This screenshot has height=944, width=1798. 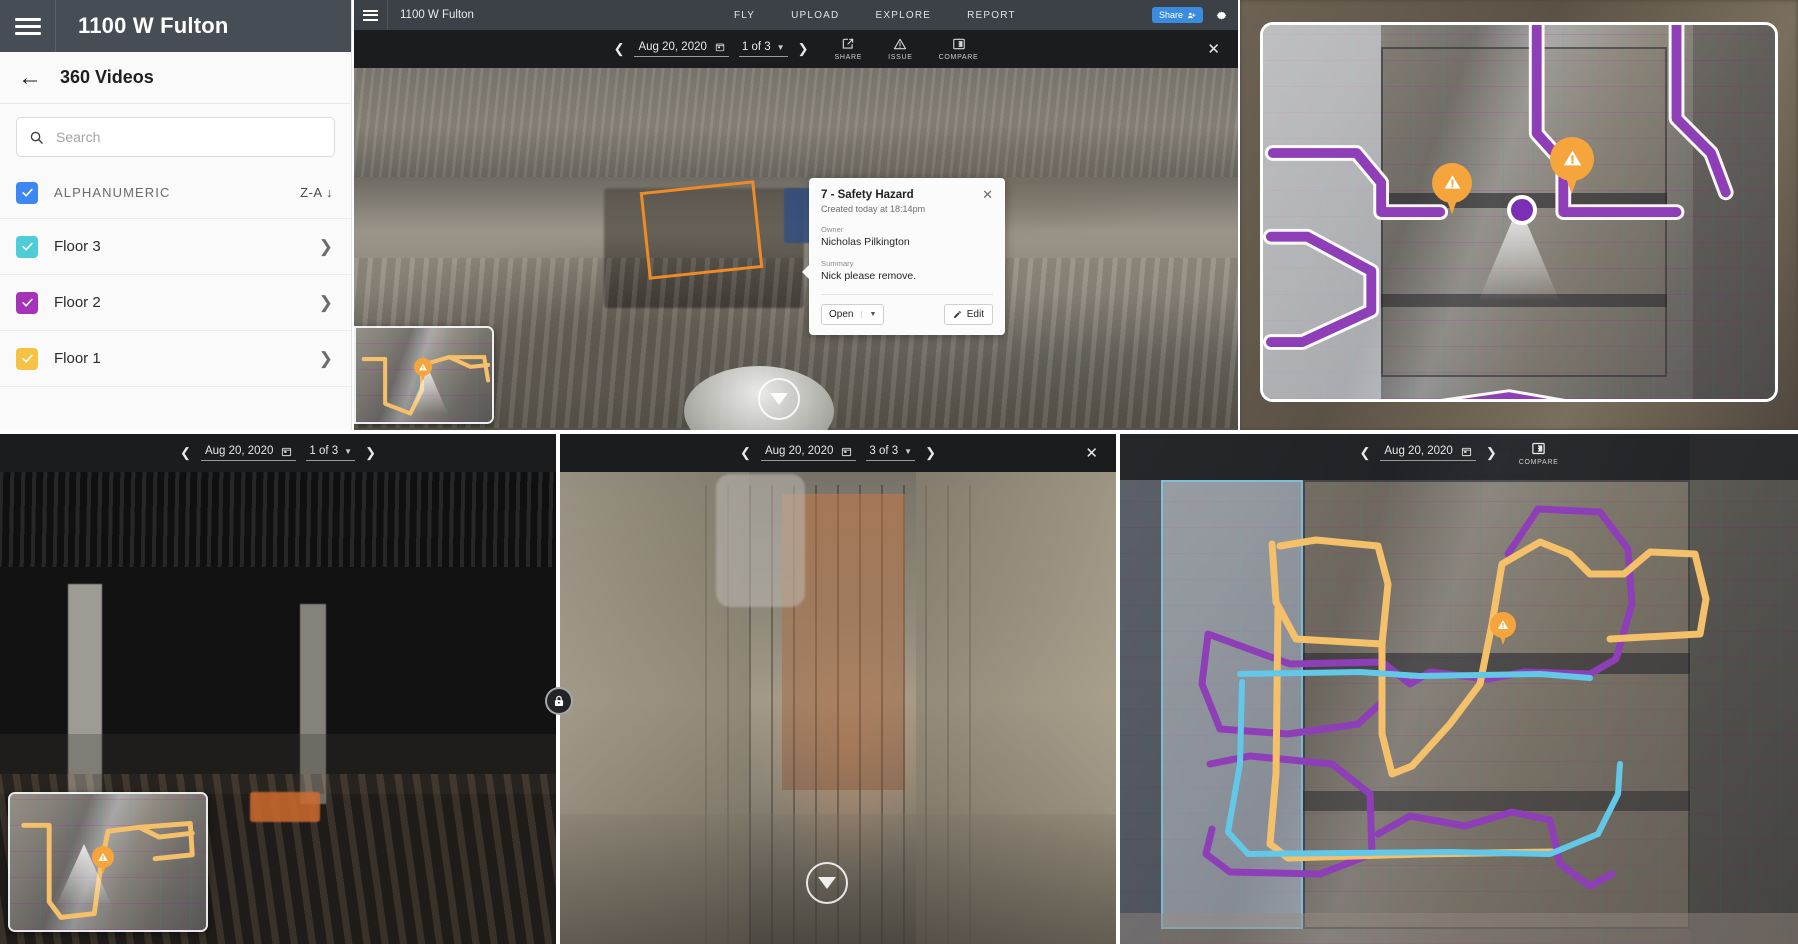 I want to click on warning-triangle-icon, so click(x=900, y=44).